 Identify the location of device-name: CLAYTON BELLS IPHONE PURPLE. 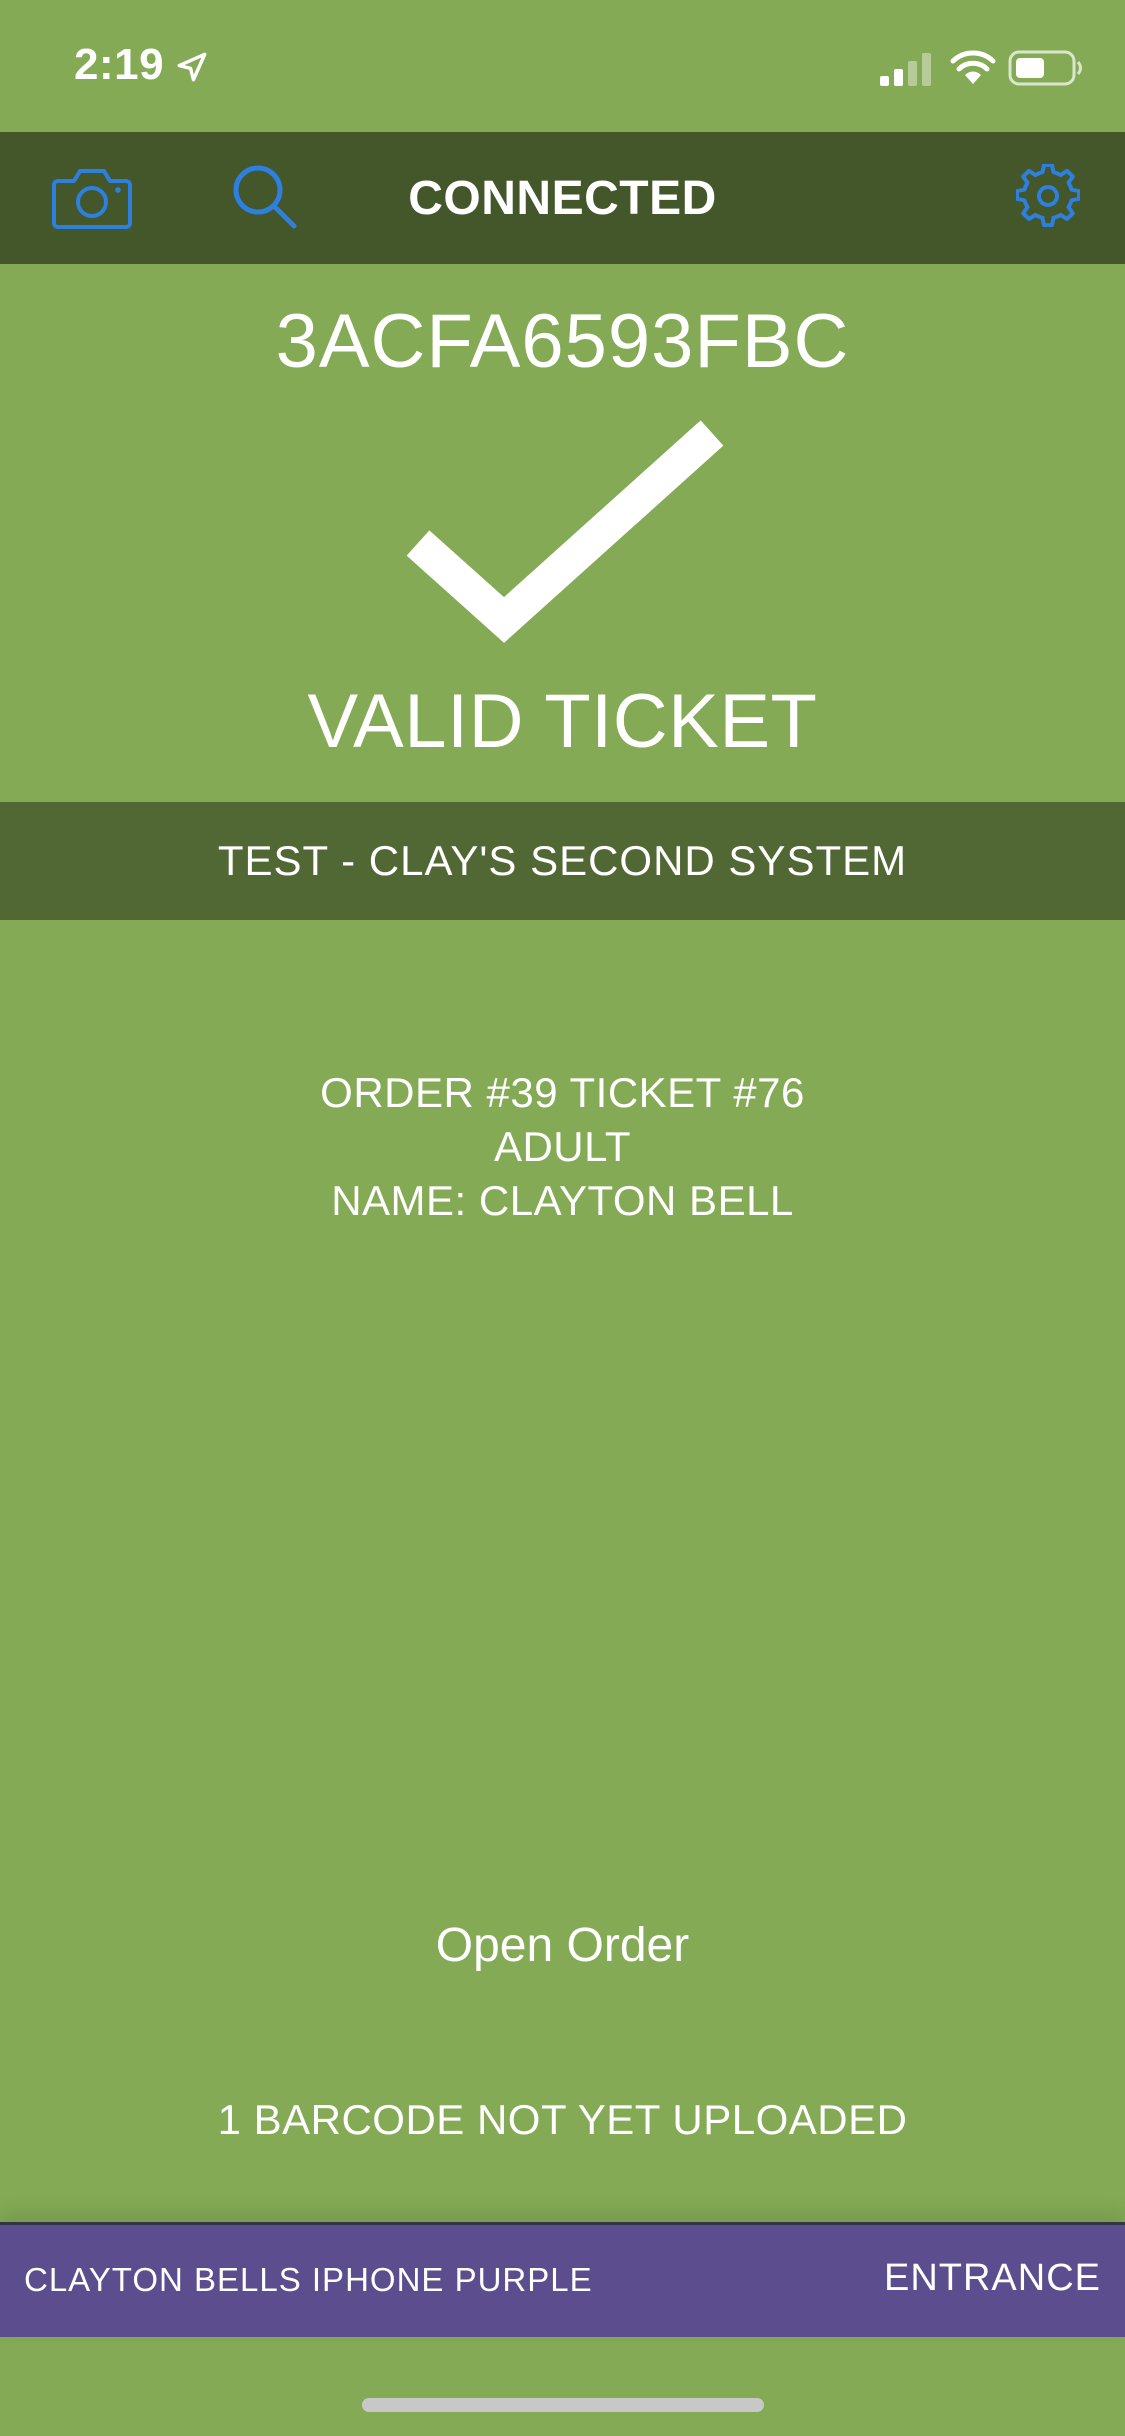
(308, 2279).